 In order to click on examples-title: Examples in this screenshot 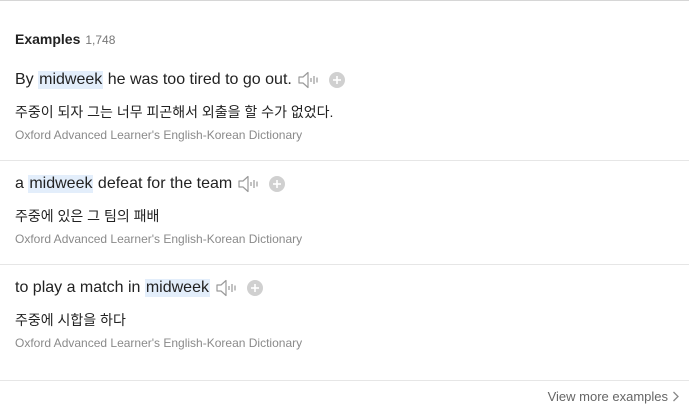, I will do `click(48, 39)`.